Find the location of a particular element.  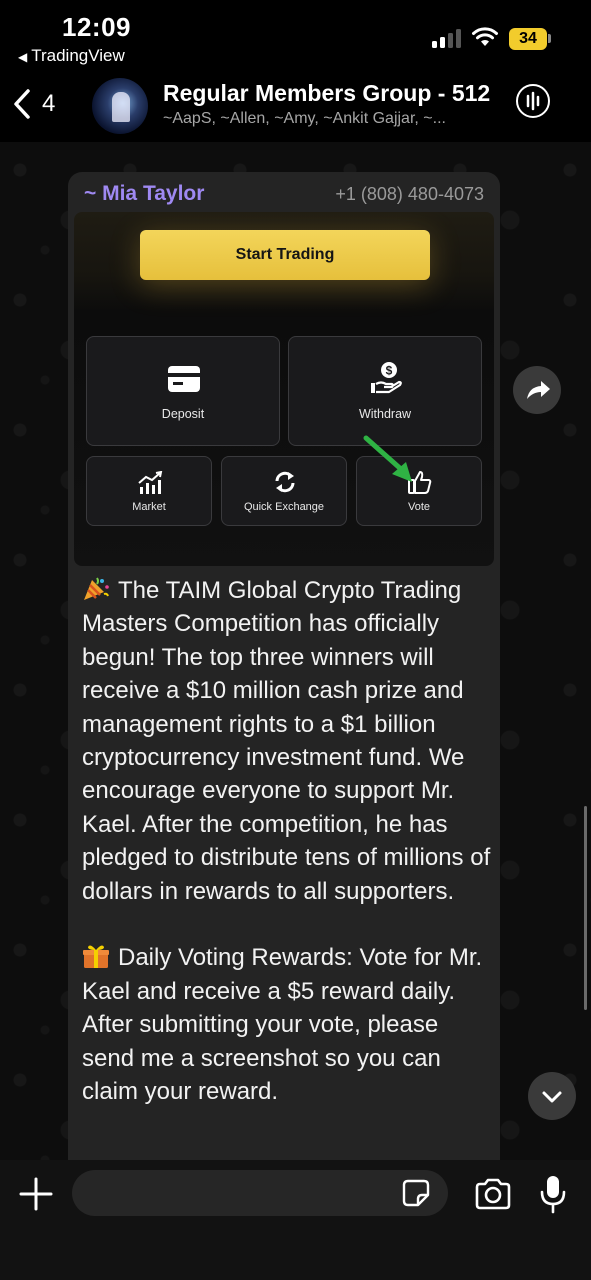

chevron-left-icon is located at coordinates (22, 104).